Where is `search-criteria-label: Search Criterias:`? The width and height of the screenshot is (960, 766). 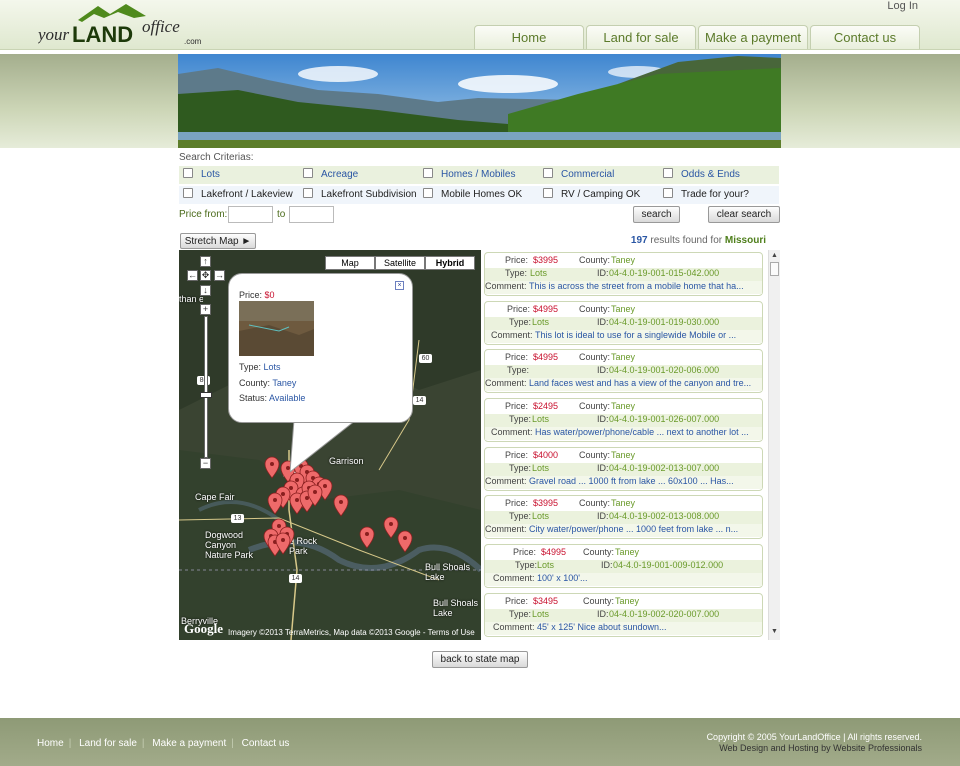
search-criteria-label: Search Criterias: is located at coordinates (216, 157).